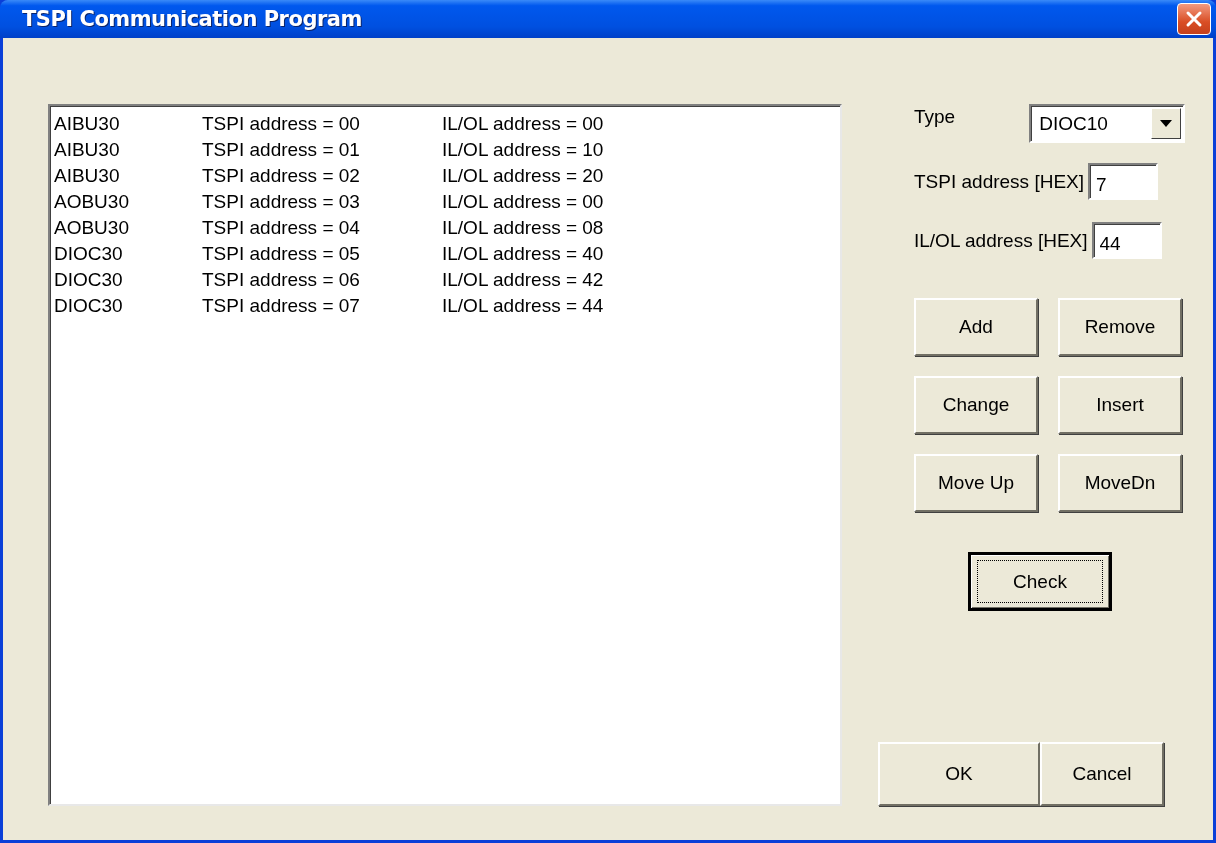 This screenshot has width=1216, height=843. What do you see at coordinates (1107, 123) in the screenshot?
I see `type-dropdown: DIOC10` at bounding box center [1107, 123].